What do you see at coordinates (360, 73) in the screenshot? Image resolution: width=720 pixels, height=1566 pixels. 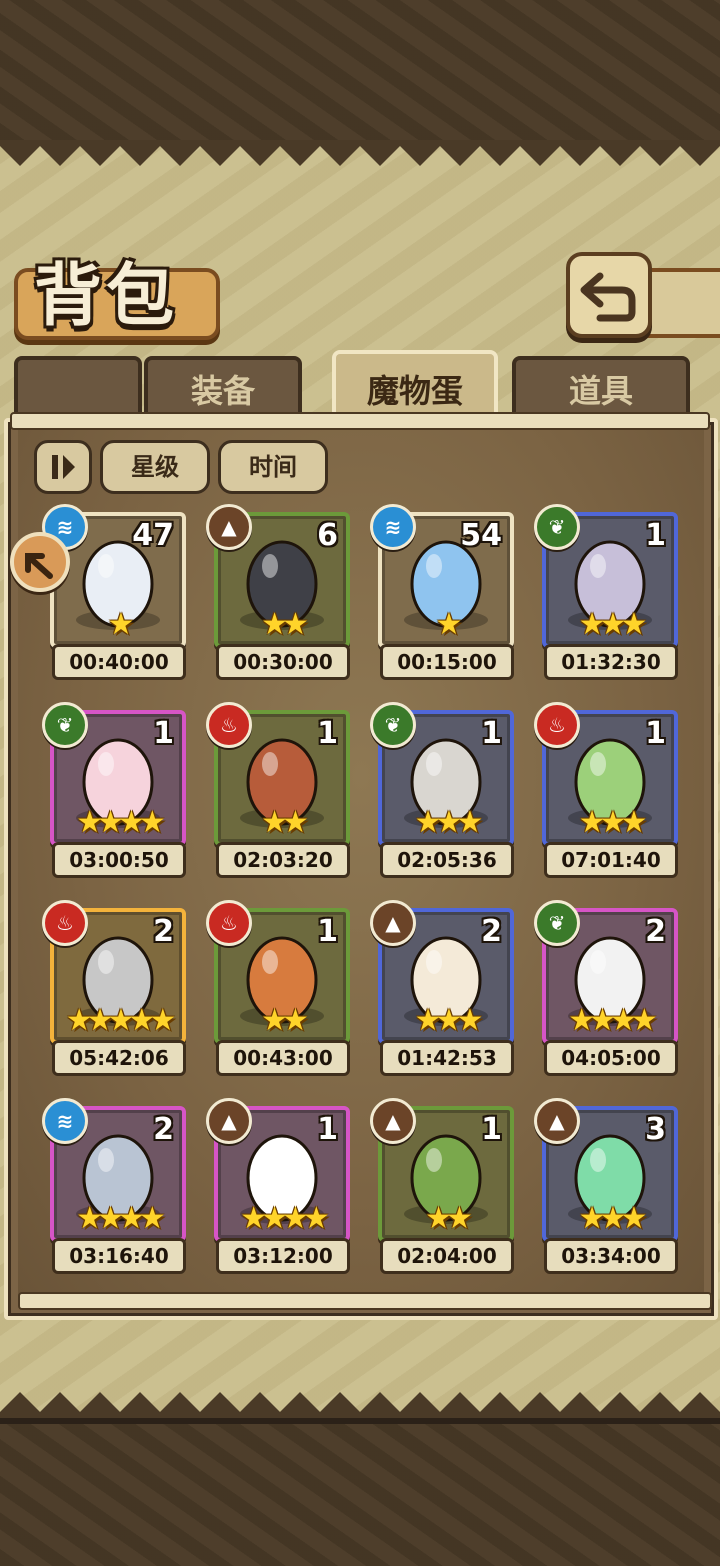 I see `top-map-band` at bounding box center [360, 73].